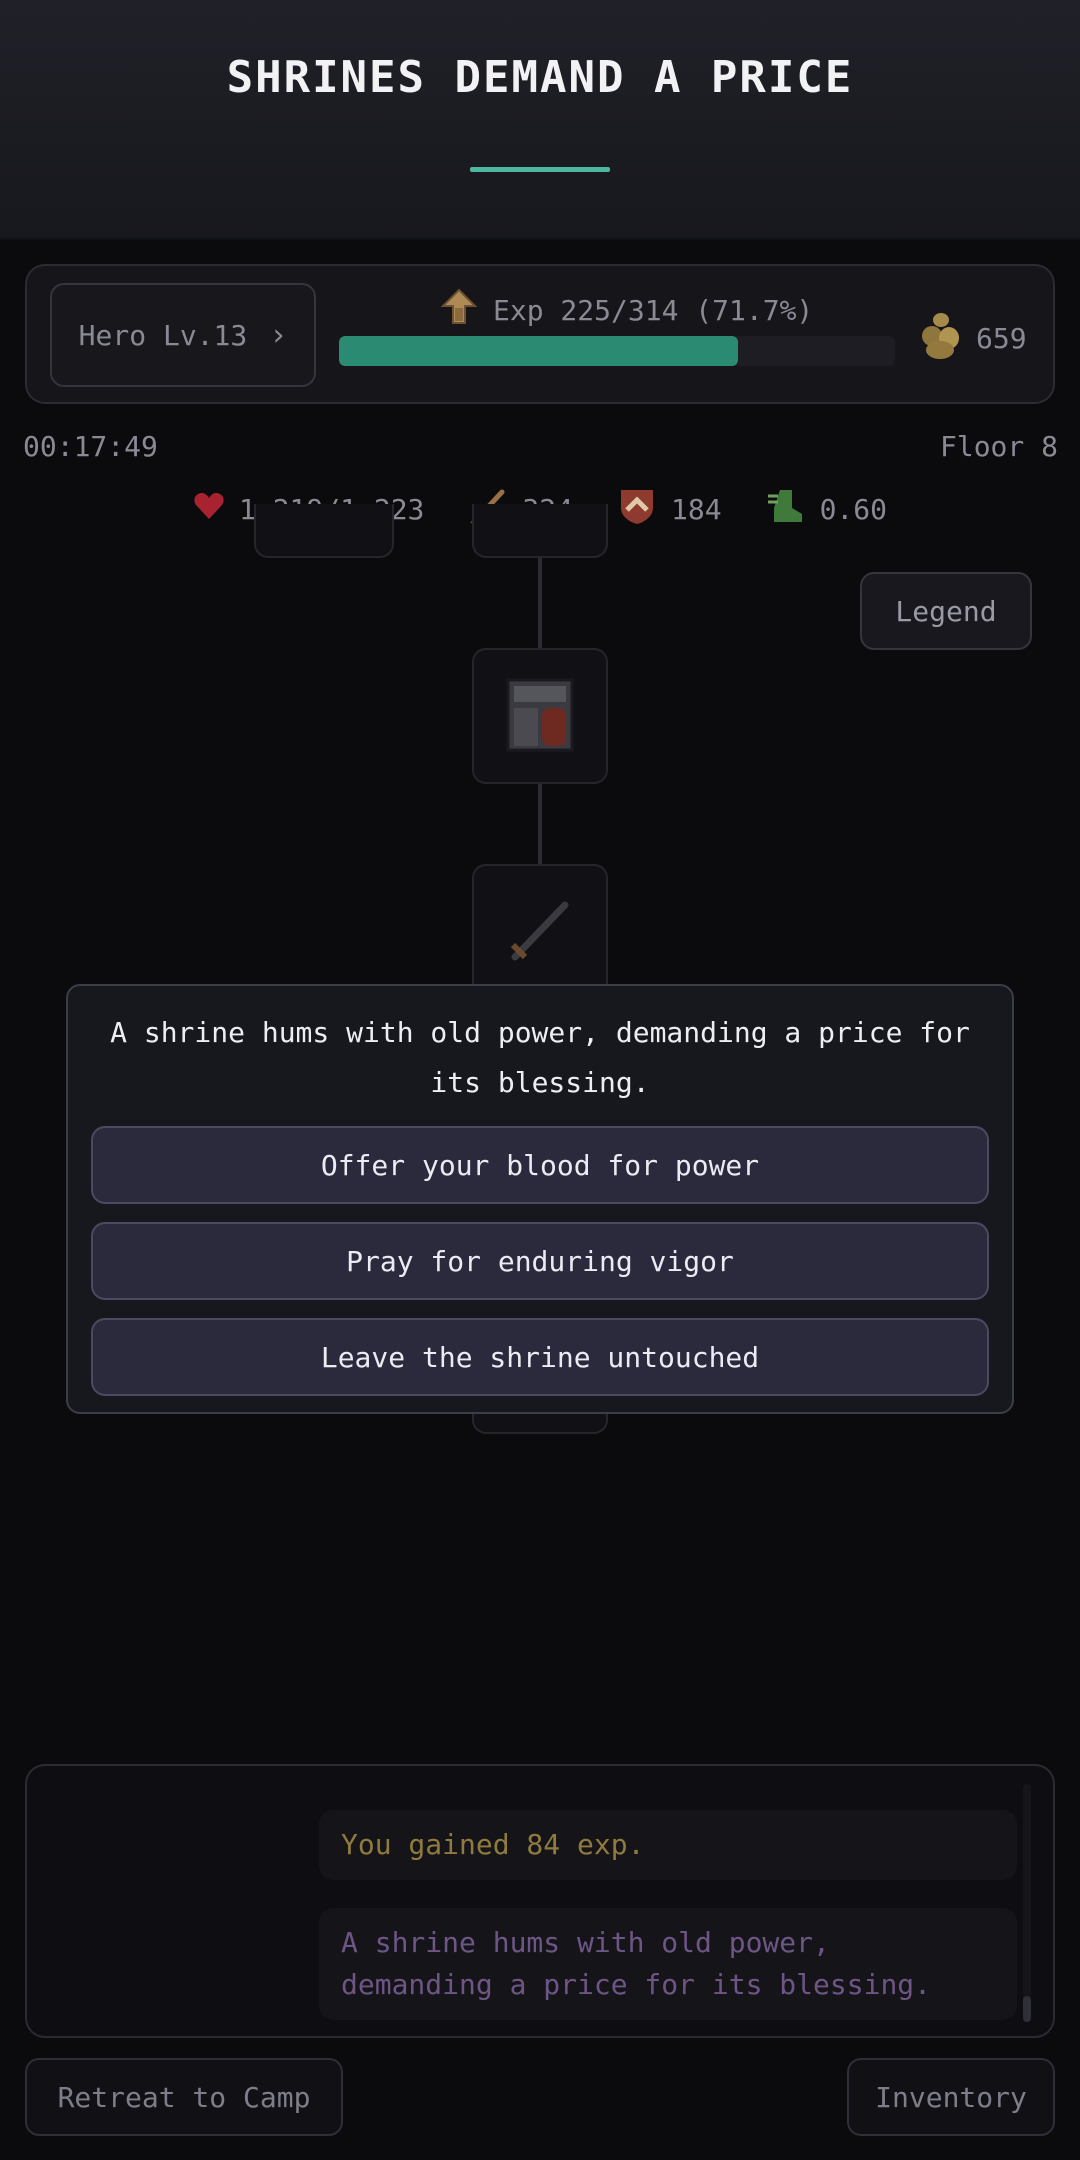 The height and width of the screenshot is (2160, 1080). What do you see at coordinates (540, 169) in the screenshot?
I see `title-underline` at bounding box center [540, 169].